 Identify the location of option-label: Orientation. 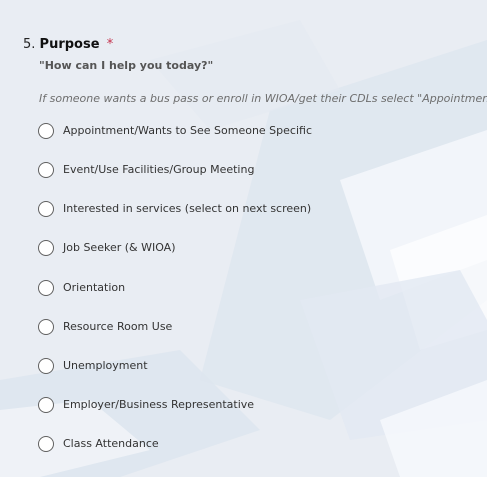
(94, 287).